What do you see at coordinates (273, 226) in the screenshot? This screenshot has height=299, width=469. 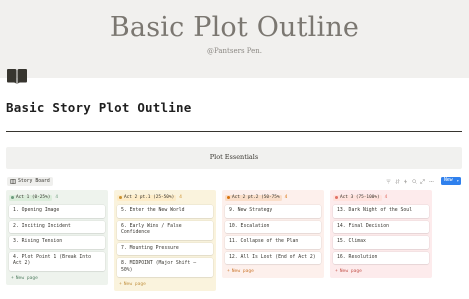 I see `board-card: 10. Escalation` at bounding box center [273, 226].